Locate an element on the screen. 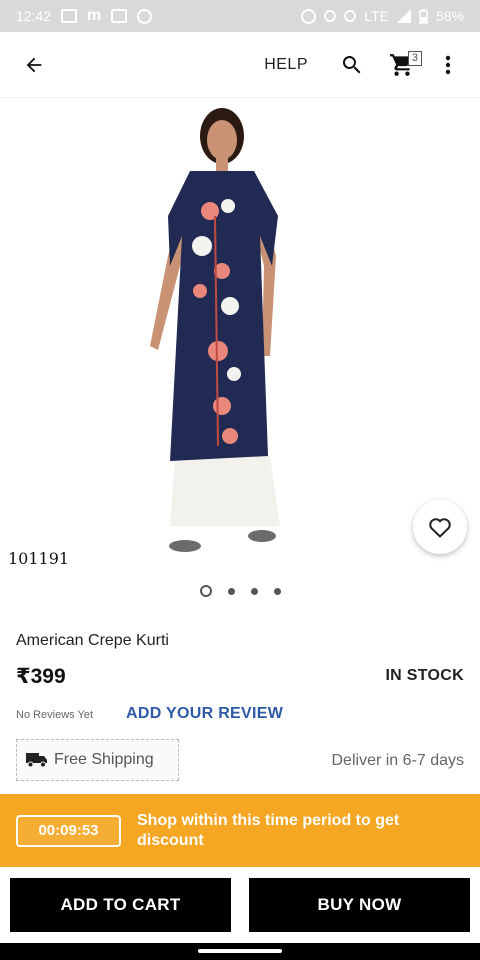 The width and height of the screenshot is (480, 960). home-indicator is located at coordinates (240, 951).